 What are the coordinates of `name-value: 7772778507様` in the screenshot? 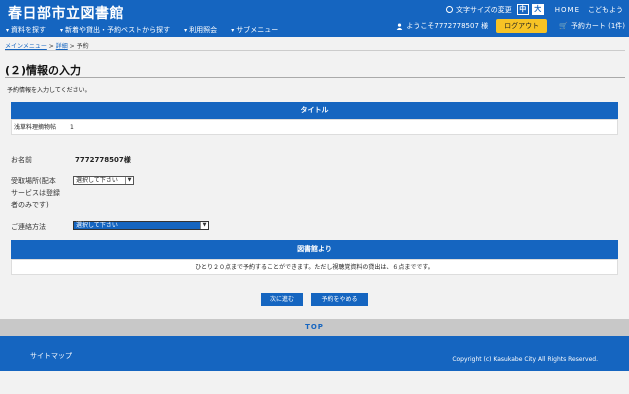 It's located at (103, 160).